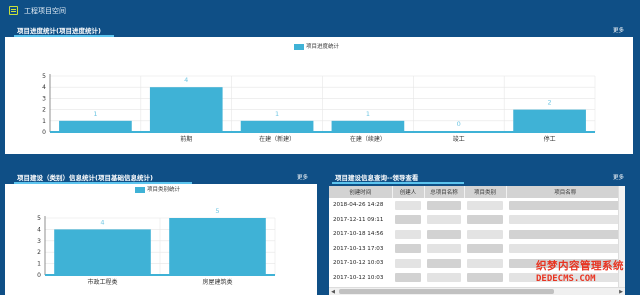  Describe the element at coordinates (459, 139) in the screenshot. I see `x-tick-label: 竣工` at that location.